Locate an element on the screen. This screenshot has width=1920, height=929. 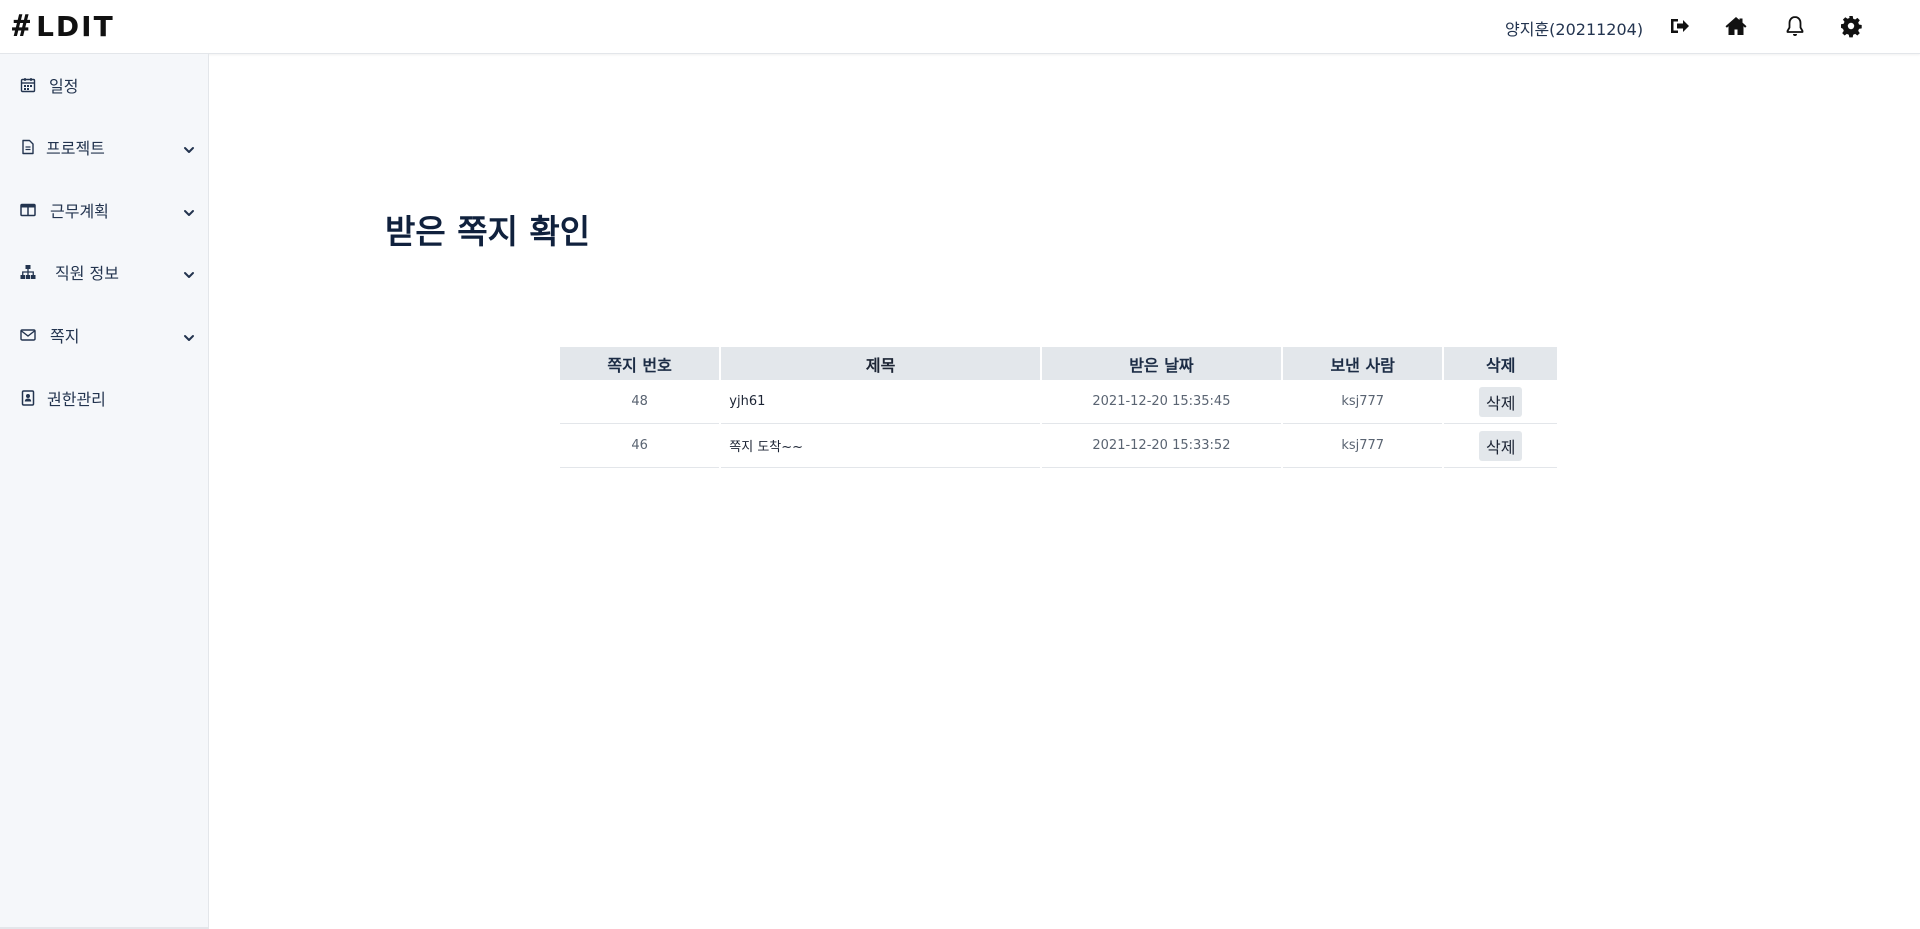
sidebar-item-employee-info: 직원 정보 is located at coordinates (104, 272).